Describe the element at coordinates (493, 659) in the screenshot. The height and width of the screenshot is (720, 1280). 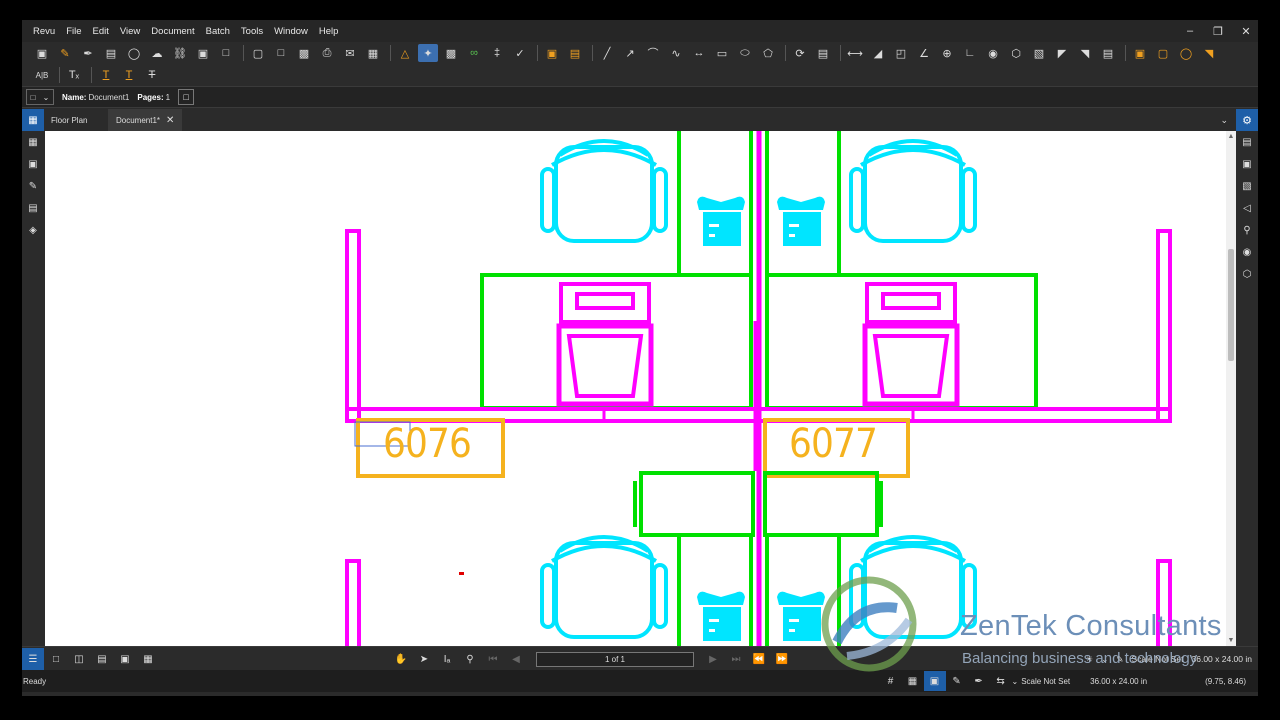
I see `first-page-icon: ⏮` at that location.